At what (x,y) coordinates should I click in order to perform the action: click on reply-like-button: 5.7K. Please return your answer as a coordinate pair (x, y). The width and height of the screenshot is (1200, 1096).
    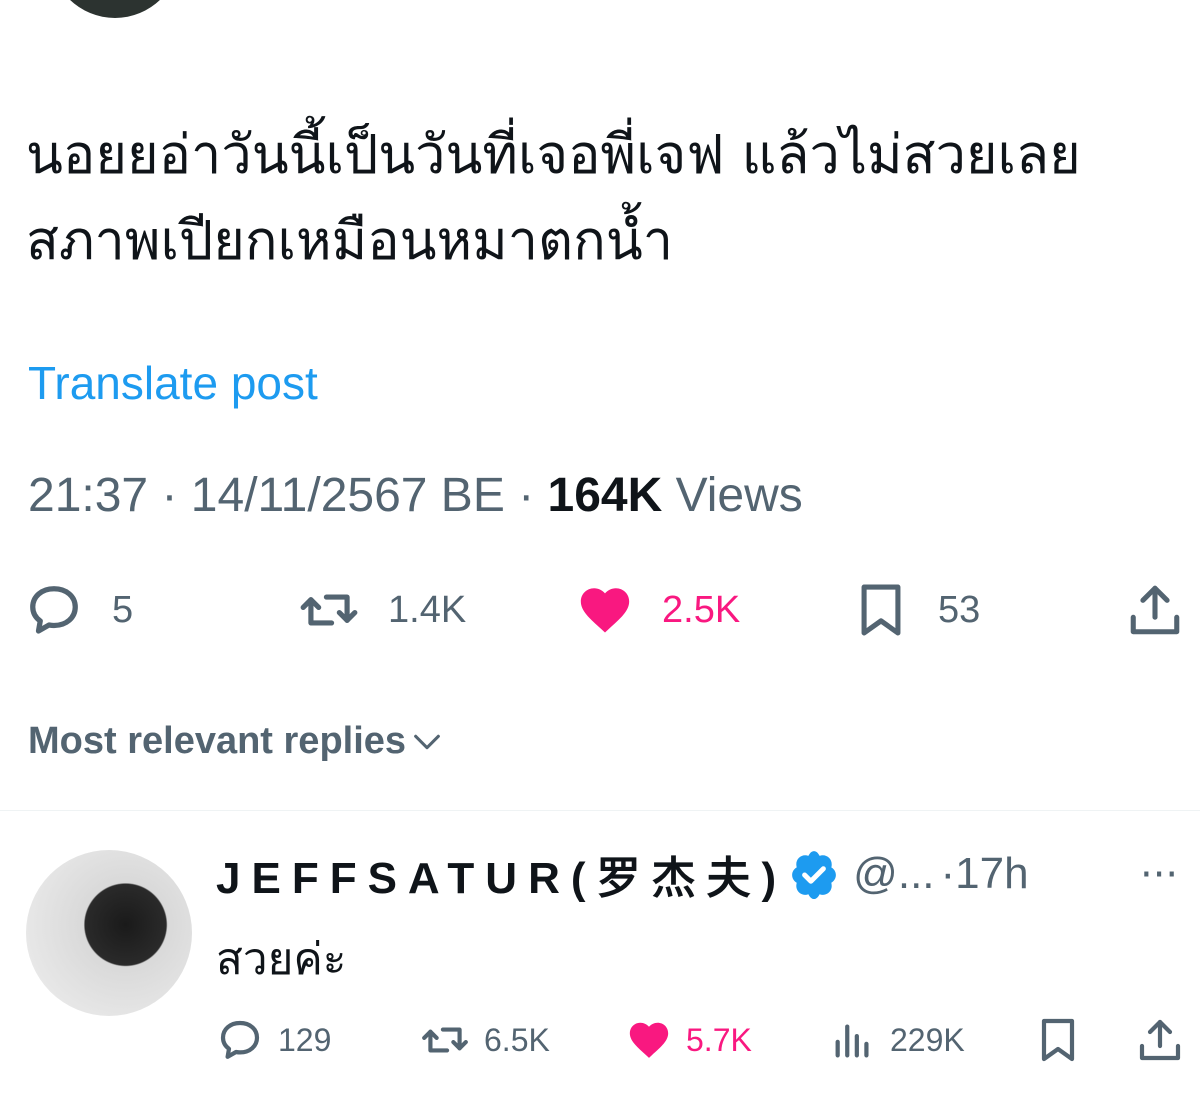
    Looking at the image, I should click on (689, 1040).